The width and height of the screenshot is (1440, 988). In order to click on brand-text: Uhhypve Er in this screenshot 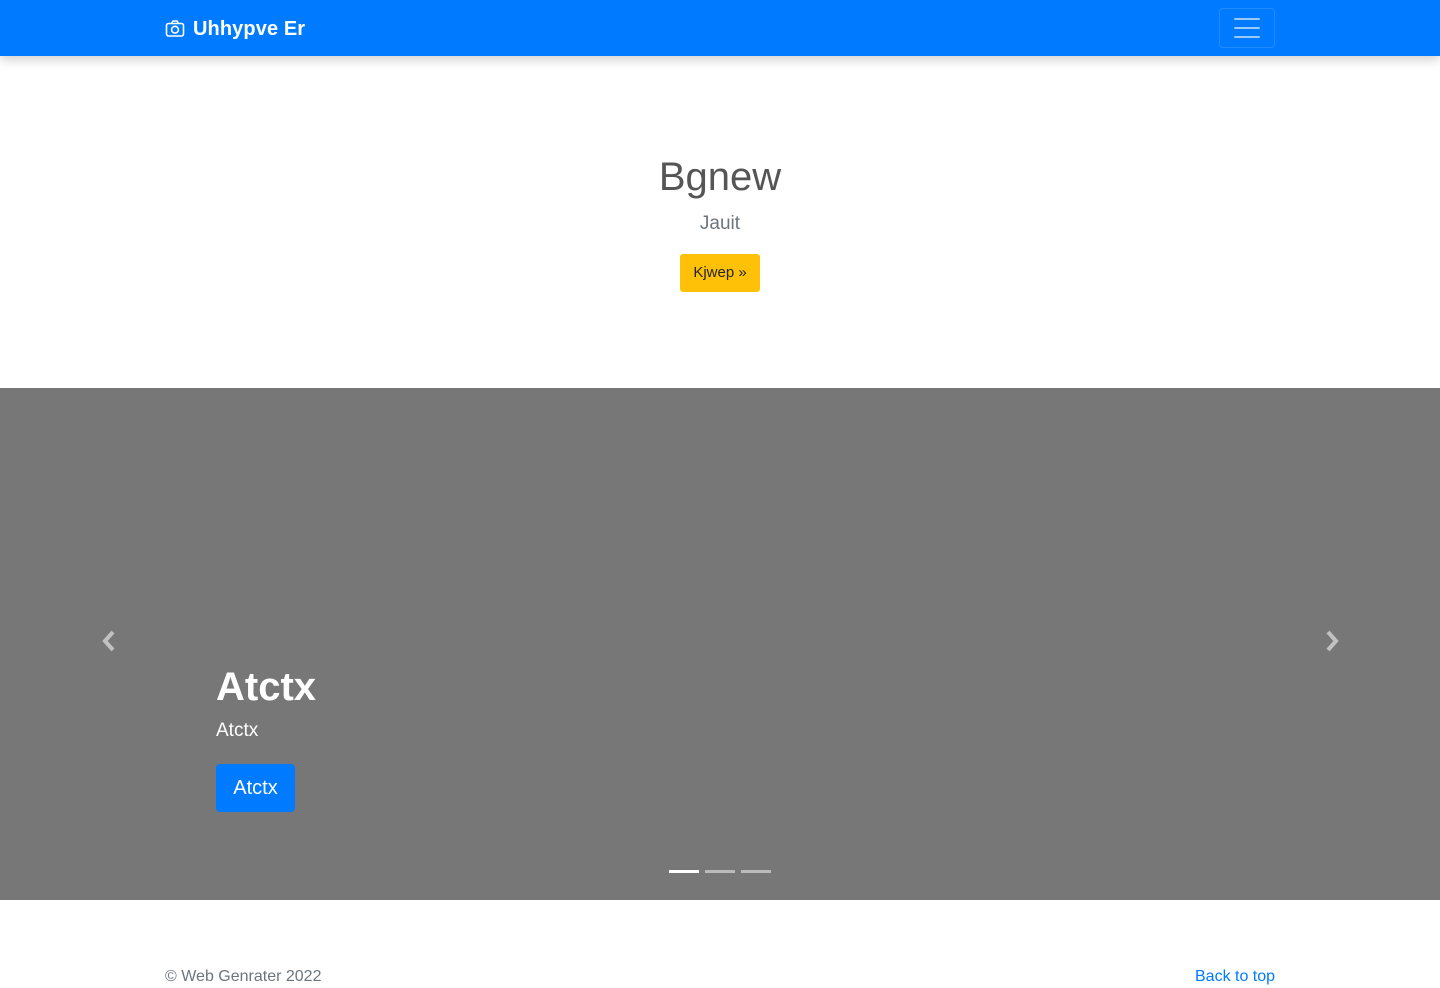, I will do `click(249, 28)`.